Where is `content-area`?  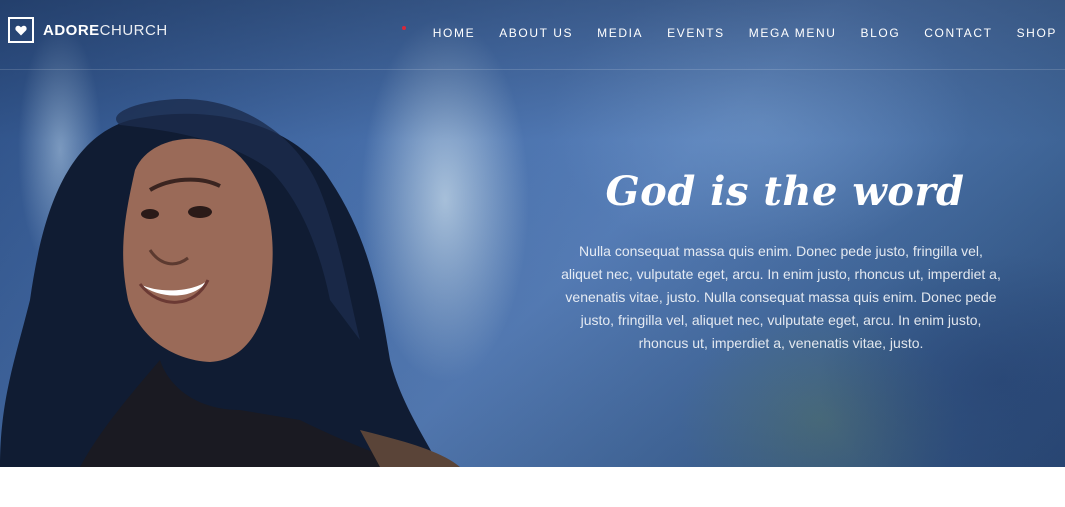 content-area is located at coordinates (532, 487).